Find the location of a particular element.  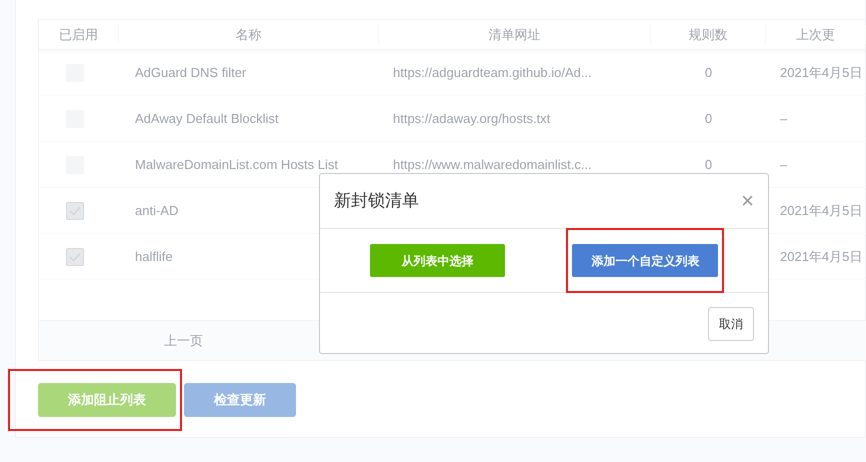

table-cell-text: halflife is located at coordinates (154, 257).